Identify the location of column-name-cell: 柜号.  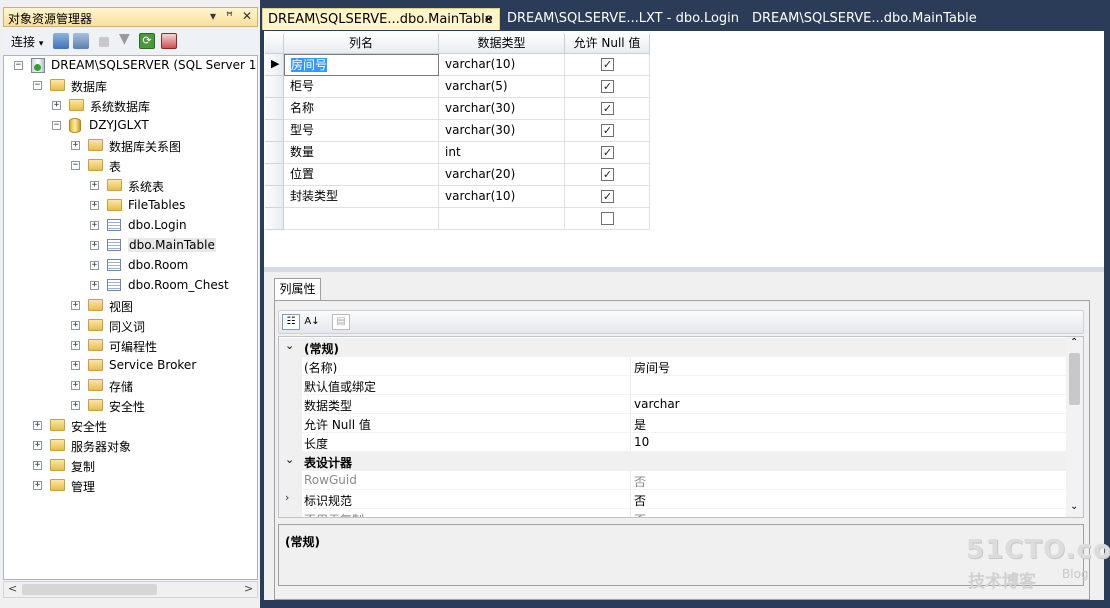
(361, 87).